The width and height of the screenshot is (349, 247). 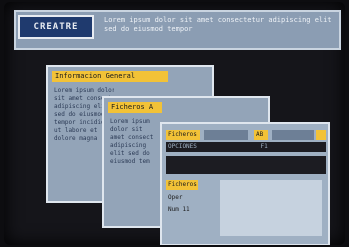 What do you see at coordinates (271, 208) in the screenshot?
I see `files-list-area` at bounding box center [271, 208].